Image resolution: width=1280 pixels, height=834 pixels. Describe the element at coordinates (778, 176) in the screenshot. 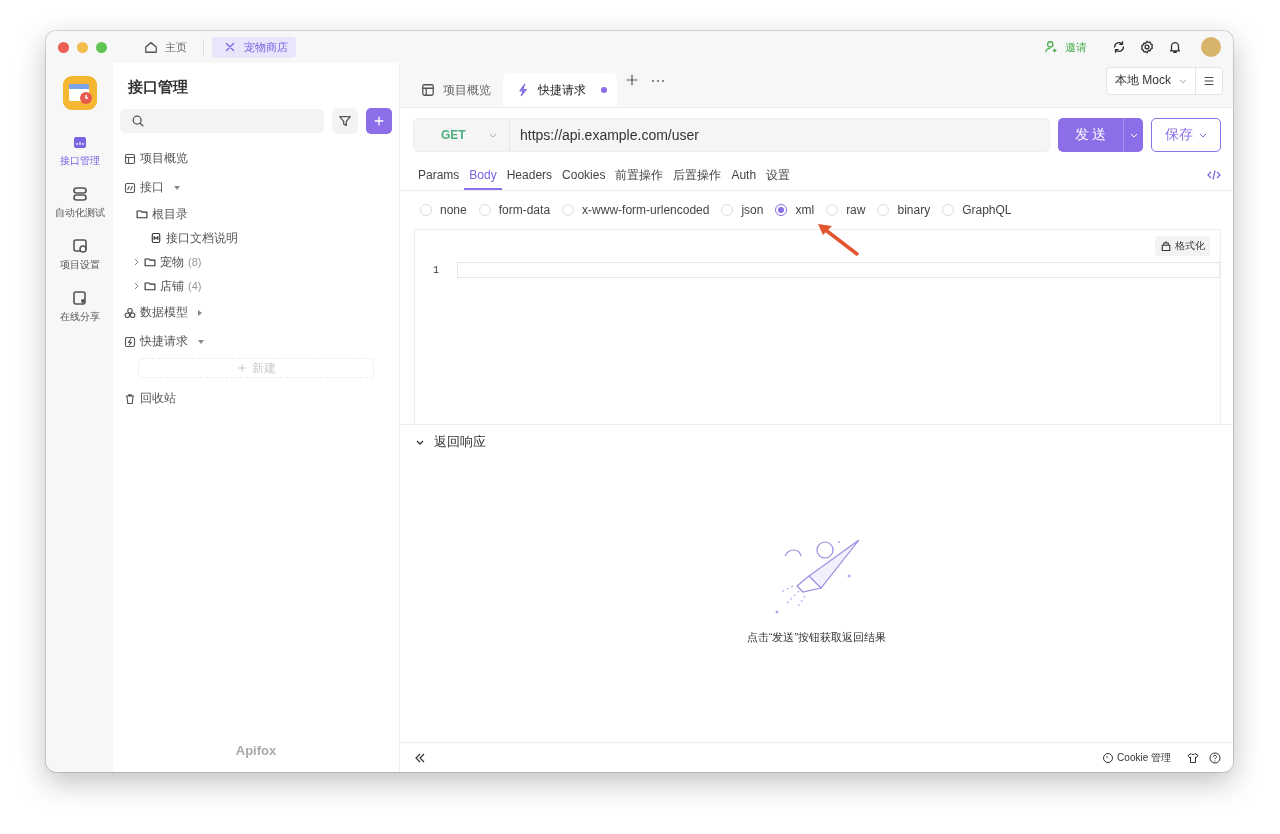

I see `tab: 设置` at that location.